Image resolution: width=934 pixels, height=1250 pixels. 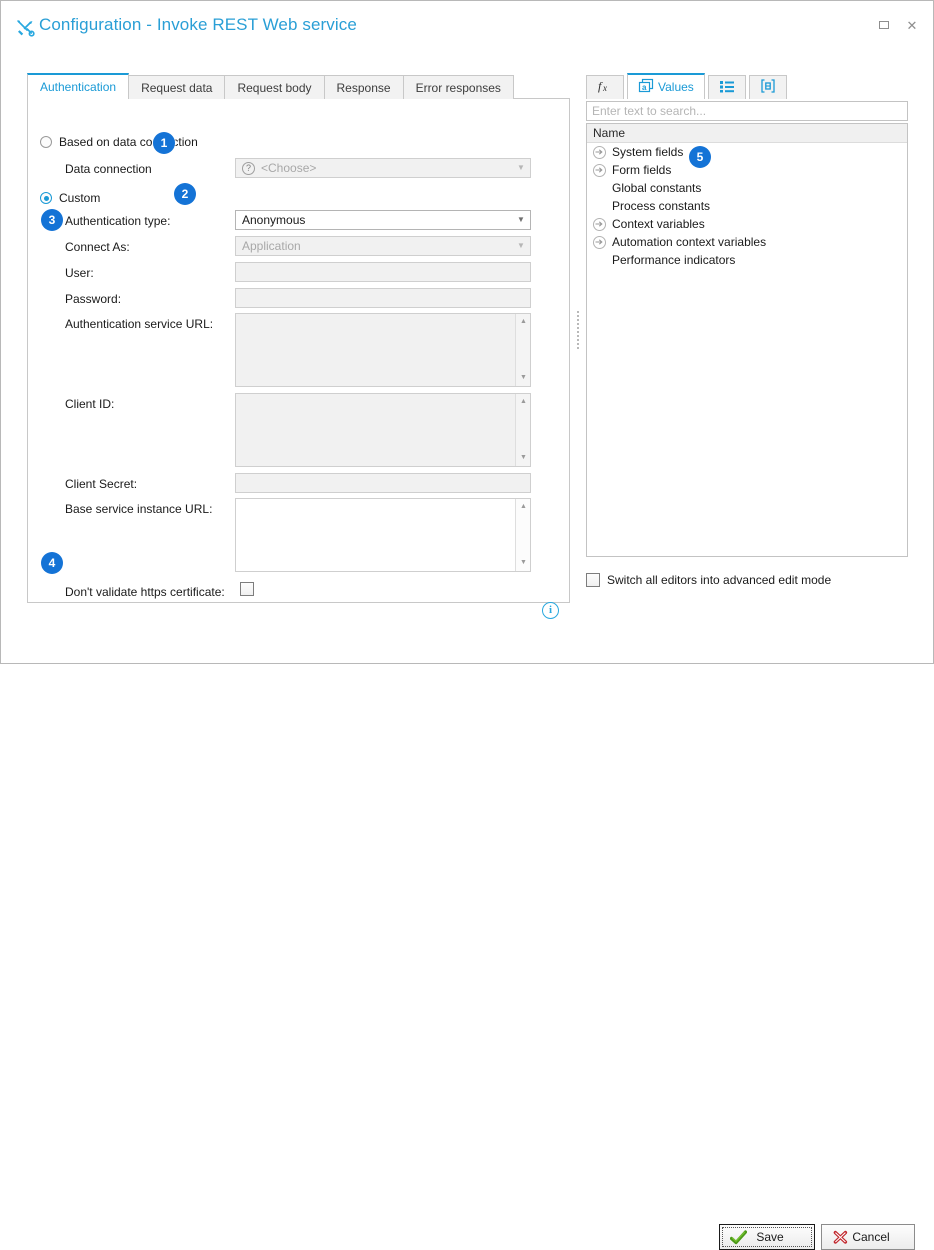 I want to click on callout-badge-3: 3, so click(x=52, y=220).